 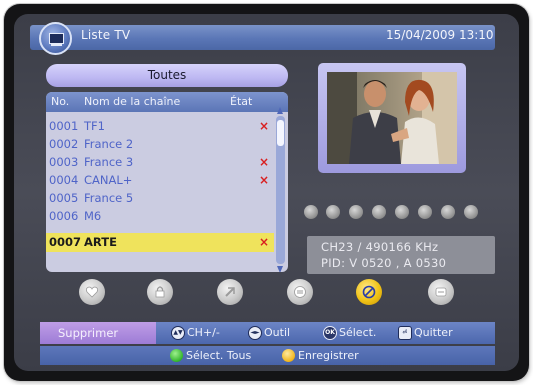 I want to click on channel-name: CANAL+, so click(x=108, y=180).